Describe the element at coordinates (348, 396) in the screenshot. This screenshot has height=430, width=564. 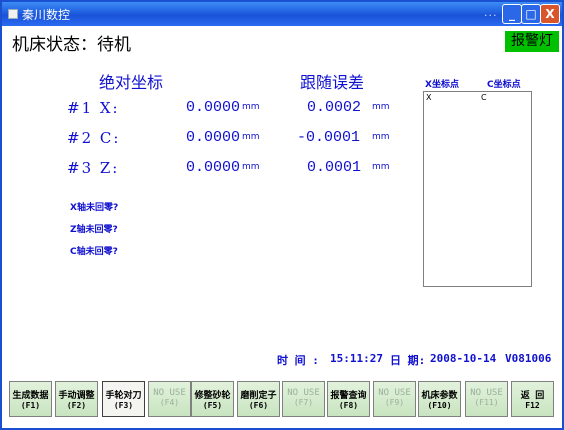
I see `fkey-label: 报警查询` at that location.